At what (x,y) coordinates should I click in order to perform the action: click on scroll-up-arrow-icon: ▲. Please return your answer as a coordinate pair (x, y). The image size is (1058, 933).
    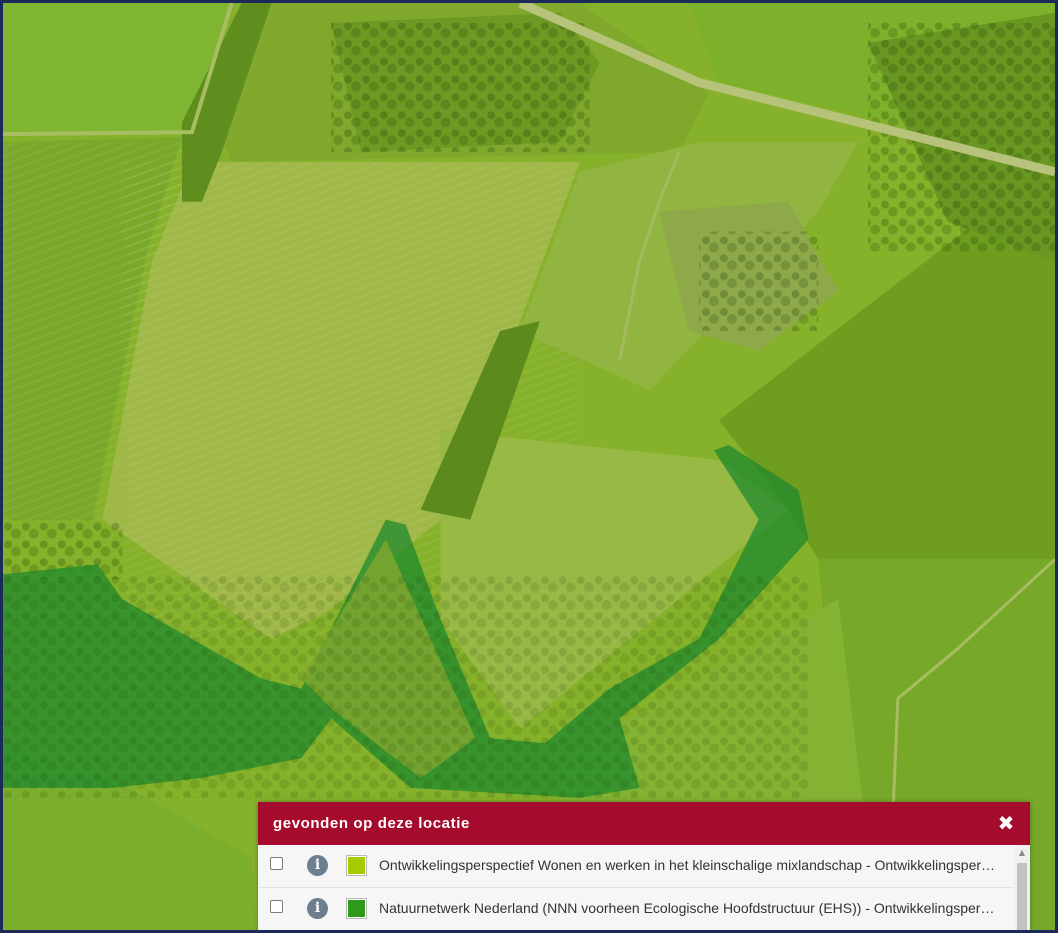
    Looking at the image, I should click on (1022, 853).